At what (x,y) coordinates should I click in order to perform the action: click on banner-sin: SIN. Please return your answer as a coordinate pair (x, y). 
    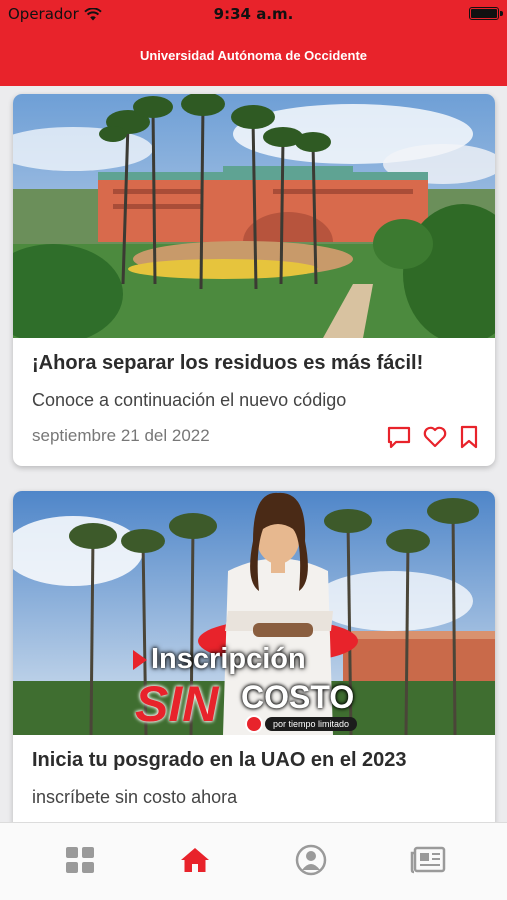
    Looking at the image, I should click on (177, 704).